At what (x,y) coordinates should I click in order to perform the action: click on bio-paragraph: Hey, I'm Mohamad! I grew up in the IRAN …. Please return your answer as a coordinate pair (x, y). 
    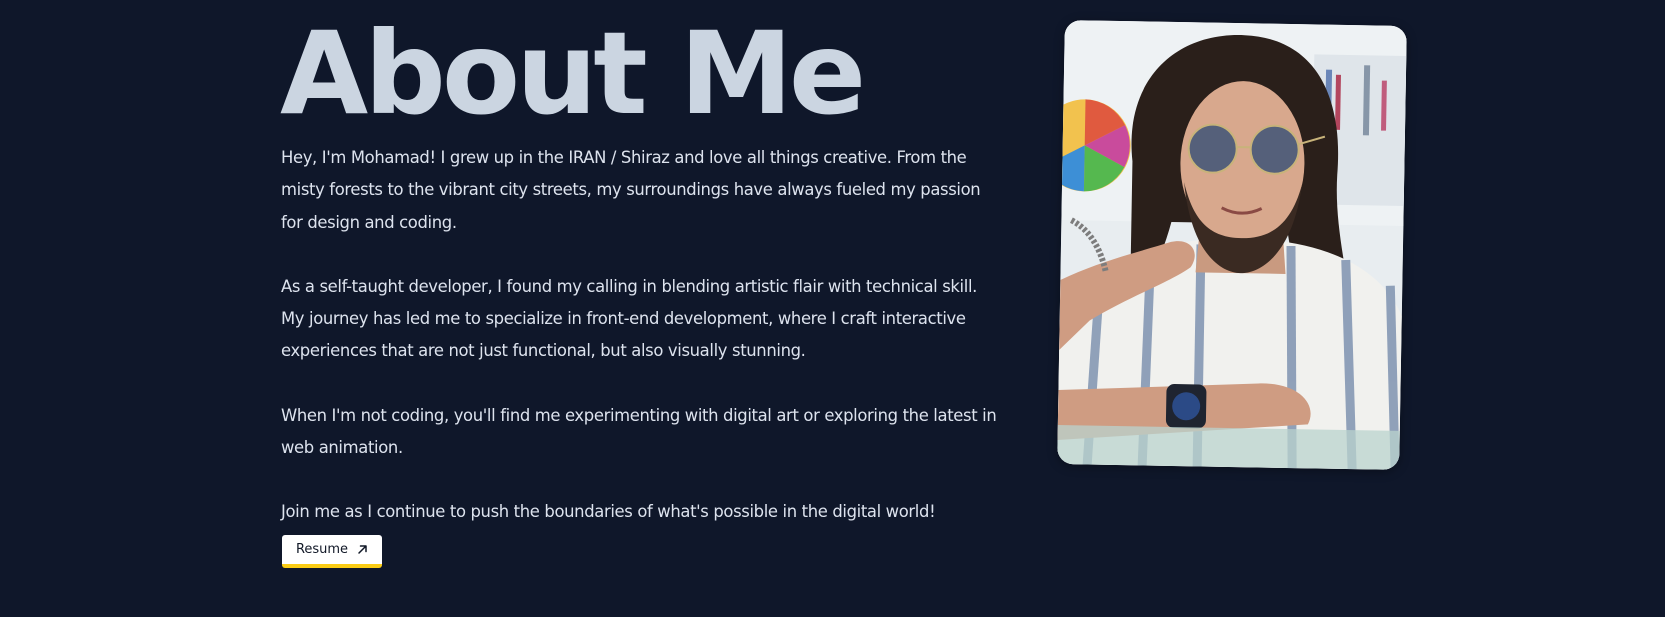
    Looking at the image, I should click on (631, 190).